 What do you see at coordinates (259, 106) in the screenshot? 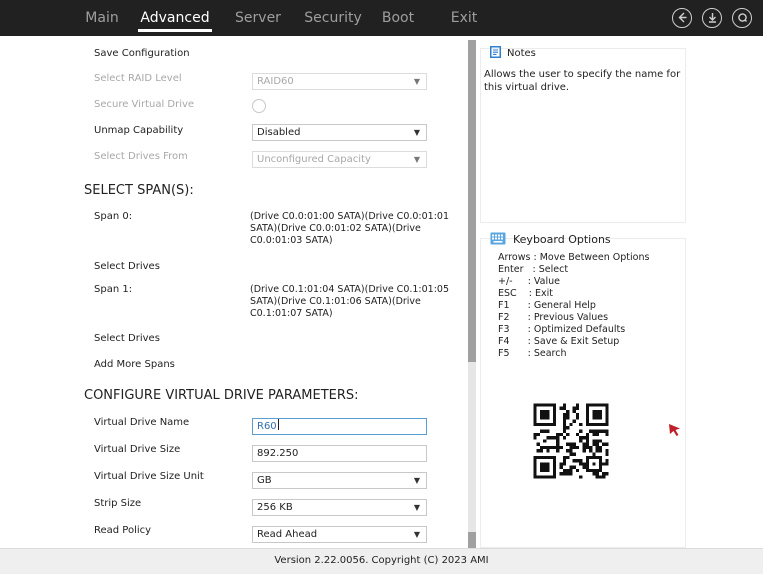
I see `secure-vd-radio` at bounding box center [259, 106].